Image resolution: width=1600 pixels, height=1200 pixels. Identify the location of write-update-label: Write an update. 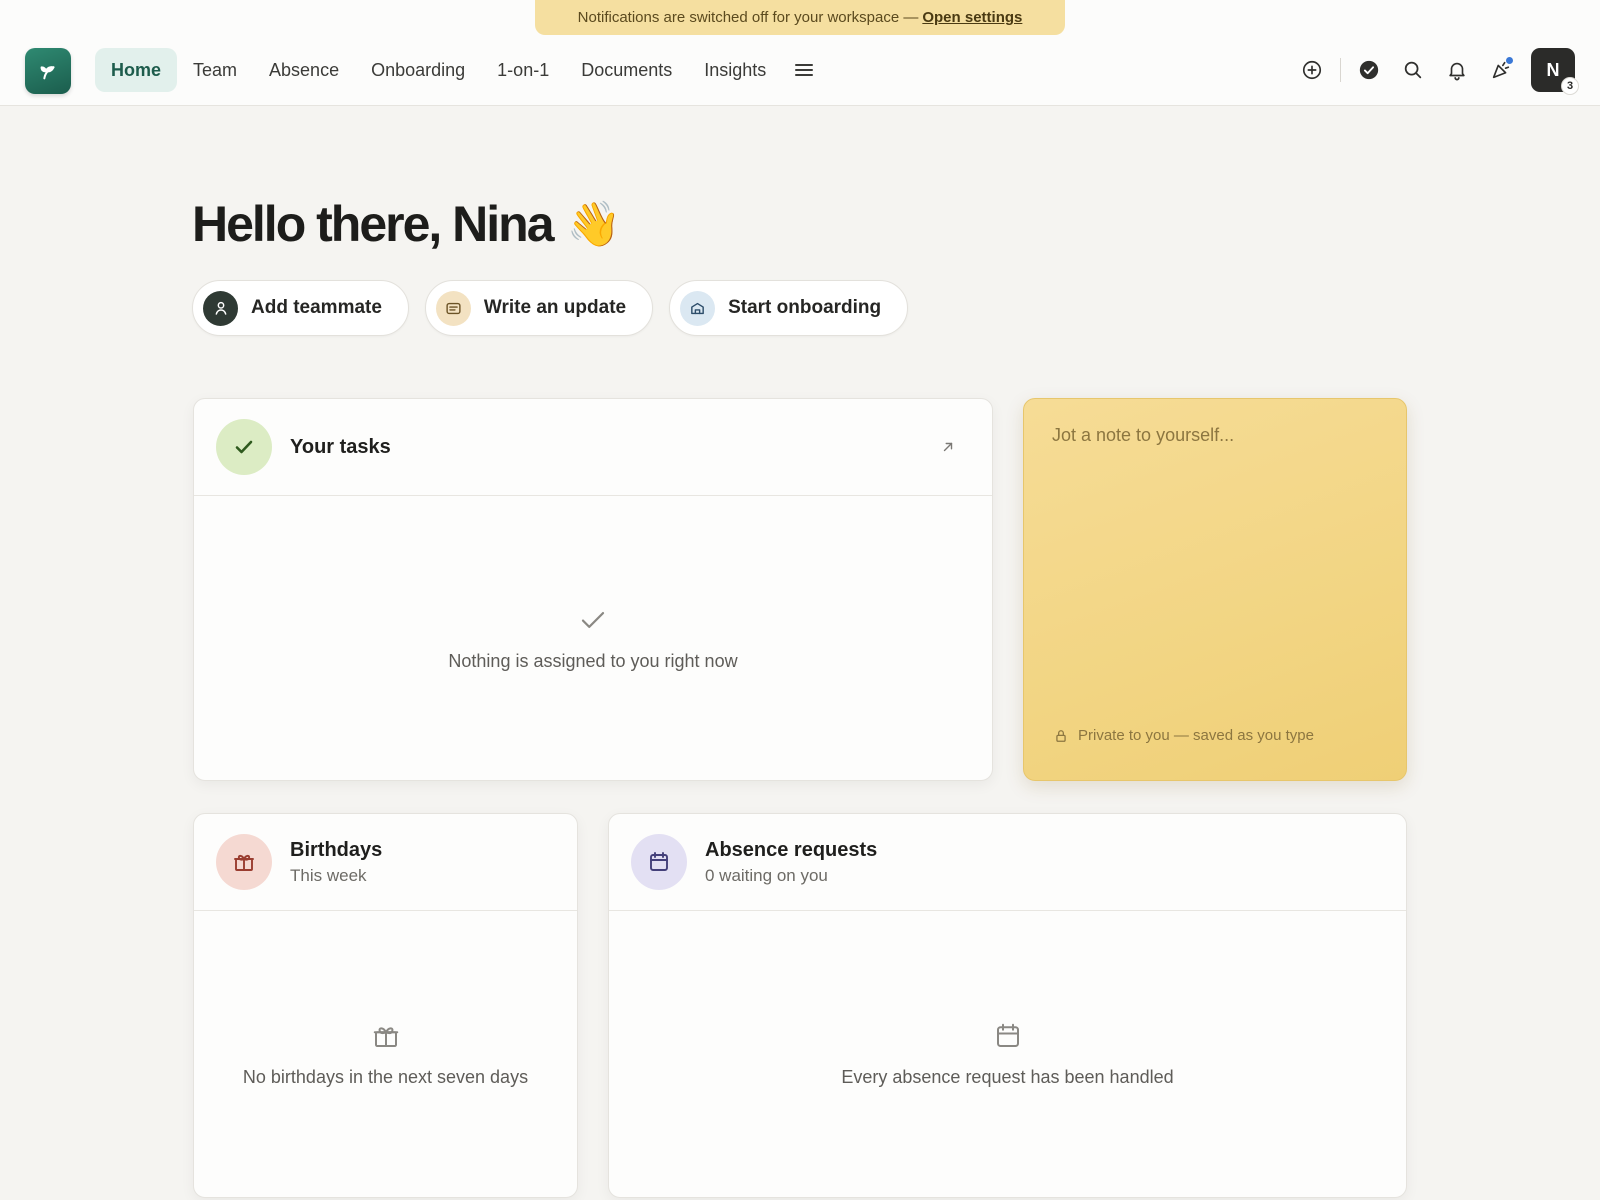
(555, 307).